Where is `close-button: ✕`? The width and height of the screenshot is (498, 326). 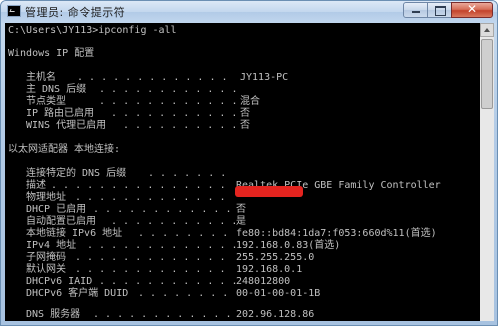 close-button: ✕ is located at coordinates (472, 10).